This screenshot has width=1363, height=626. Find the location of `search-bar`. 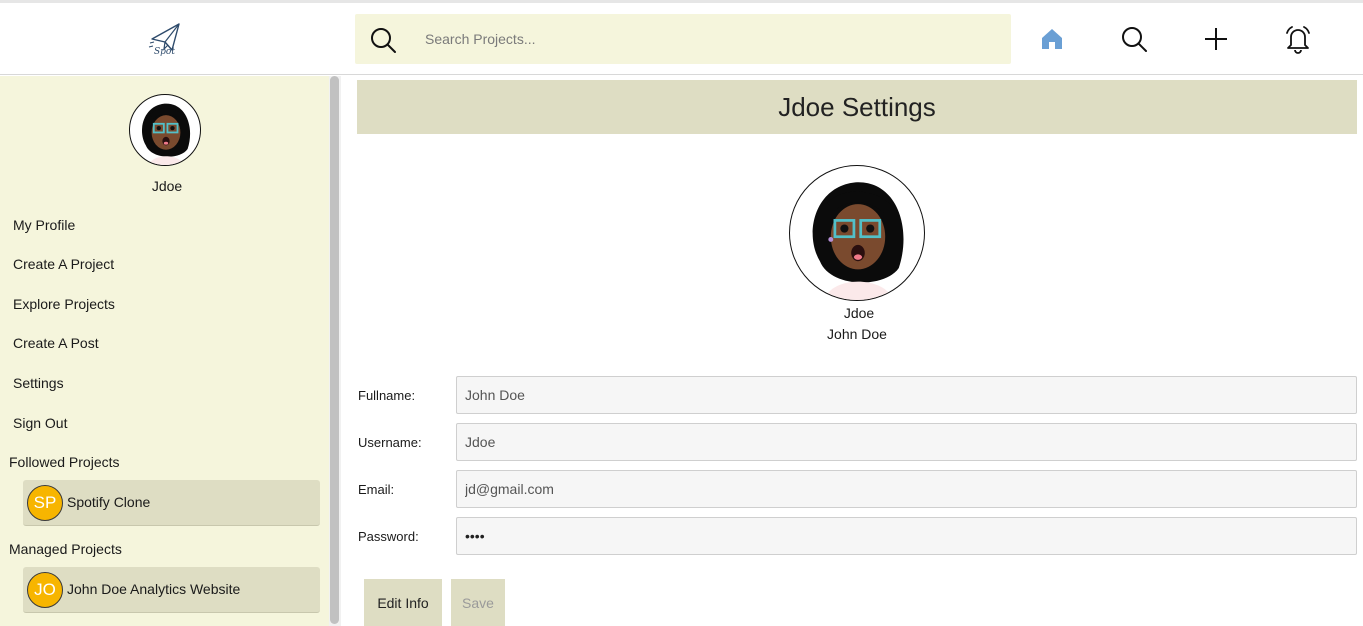

search-bar is located at coordinates (683, 39).